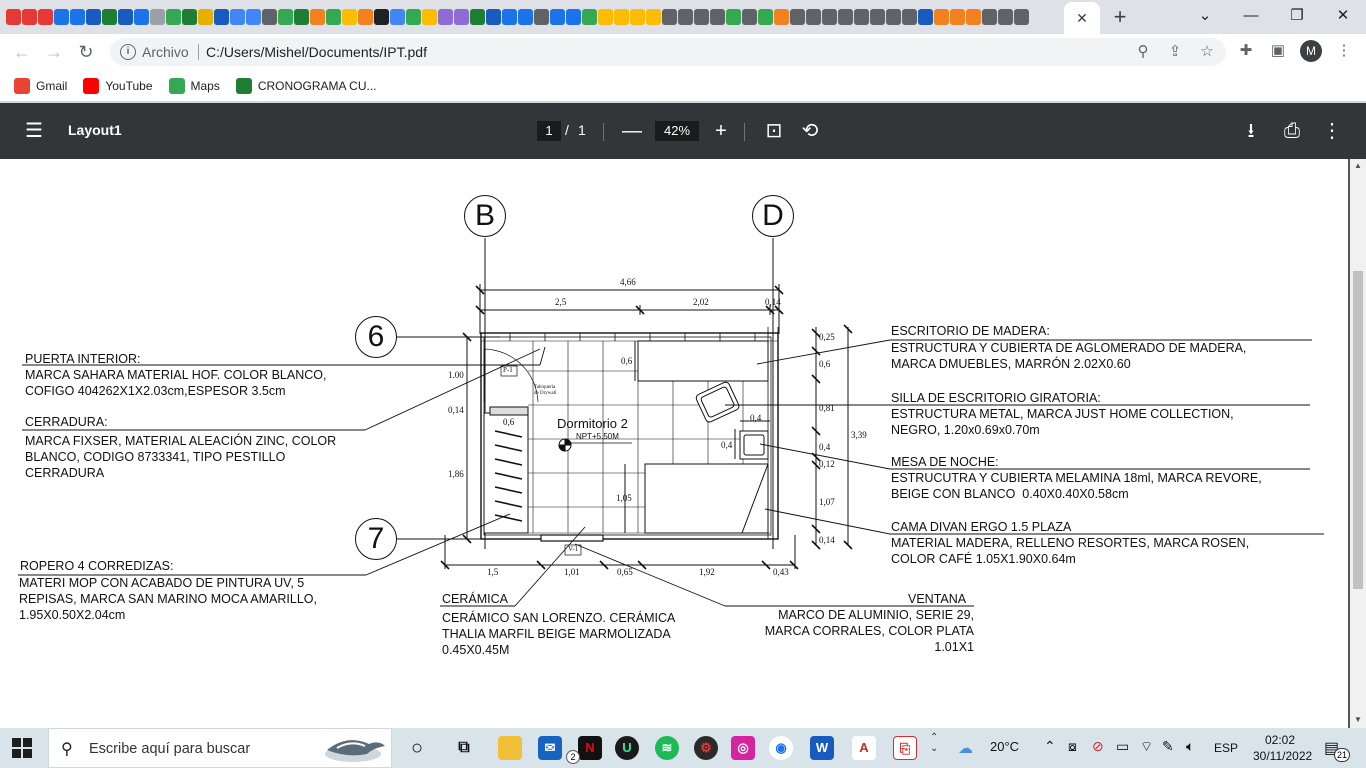  Describe the element at coordinates (1282, 756) in the screenshot. I see `clock-date: 30/11/2022` at that location.